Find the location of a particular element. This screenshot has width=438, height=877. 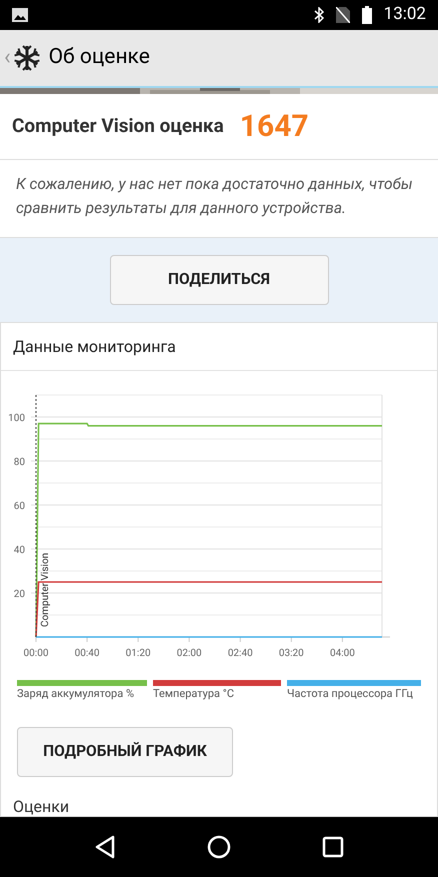

section-title: Оценки is located at coordinates (41, 806).